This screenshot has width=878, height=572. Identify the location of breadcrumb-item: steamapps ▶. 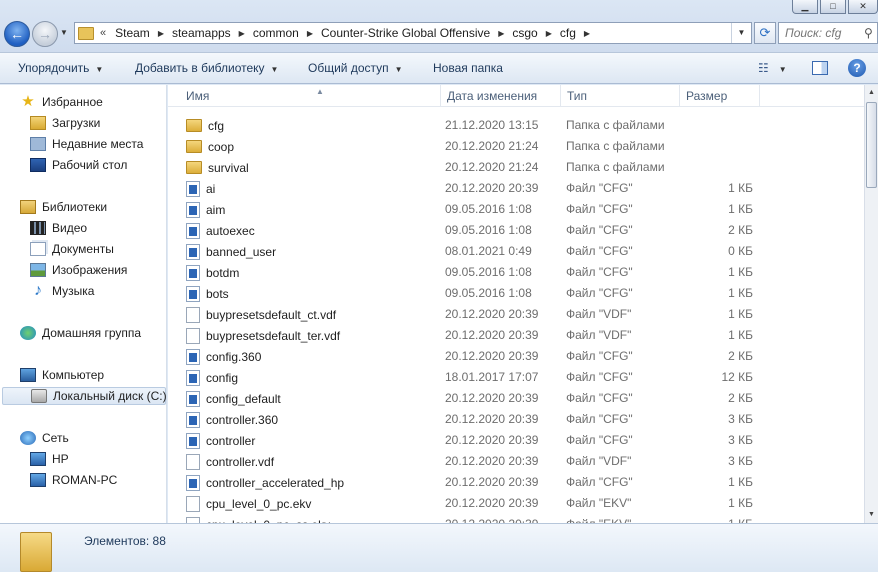
(207, 33).